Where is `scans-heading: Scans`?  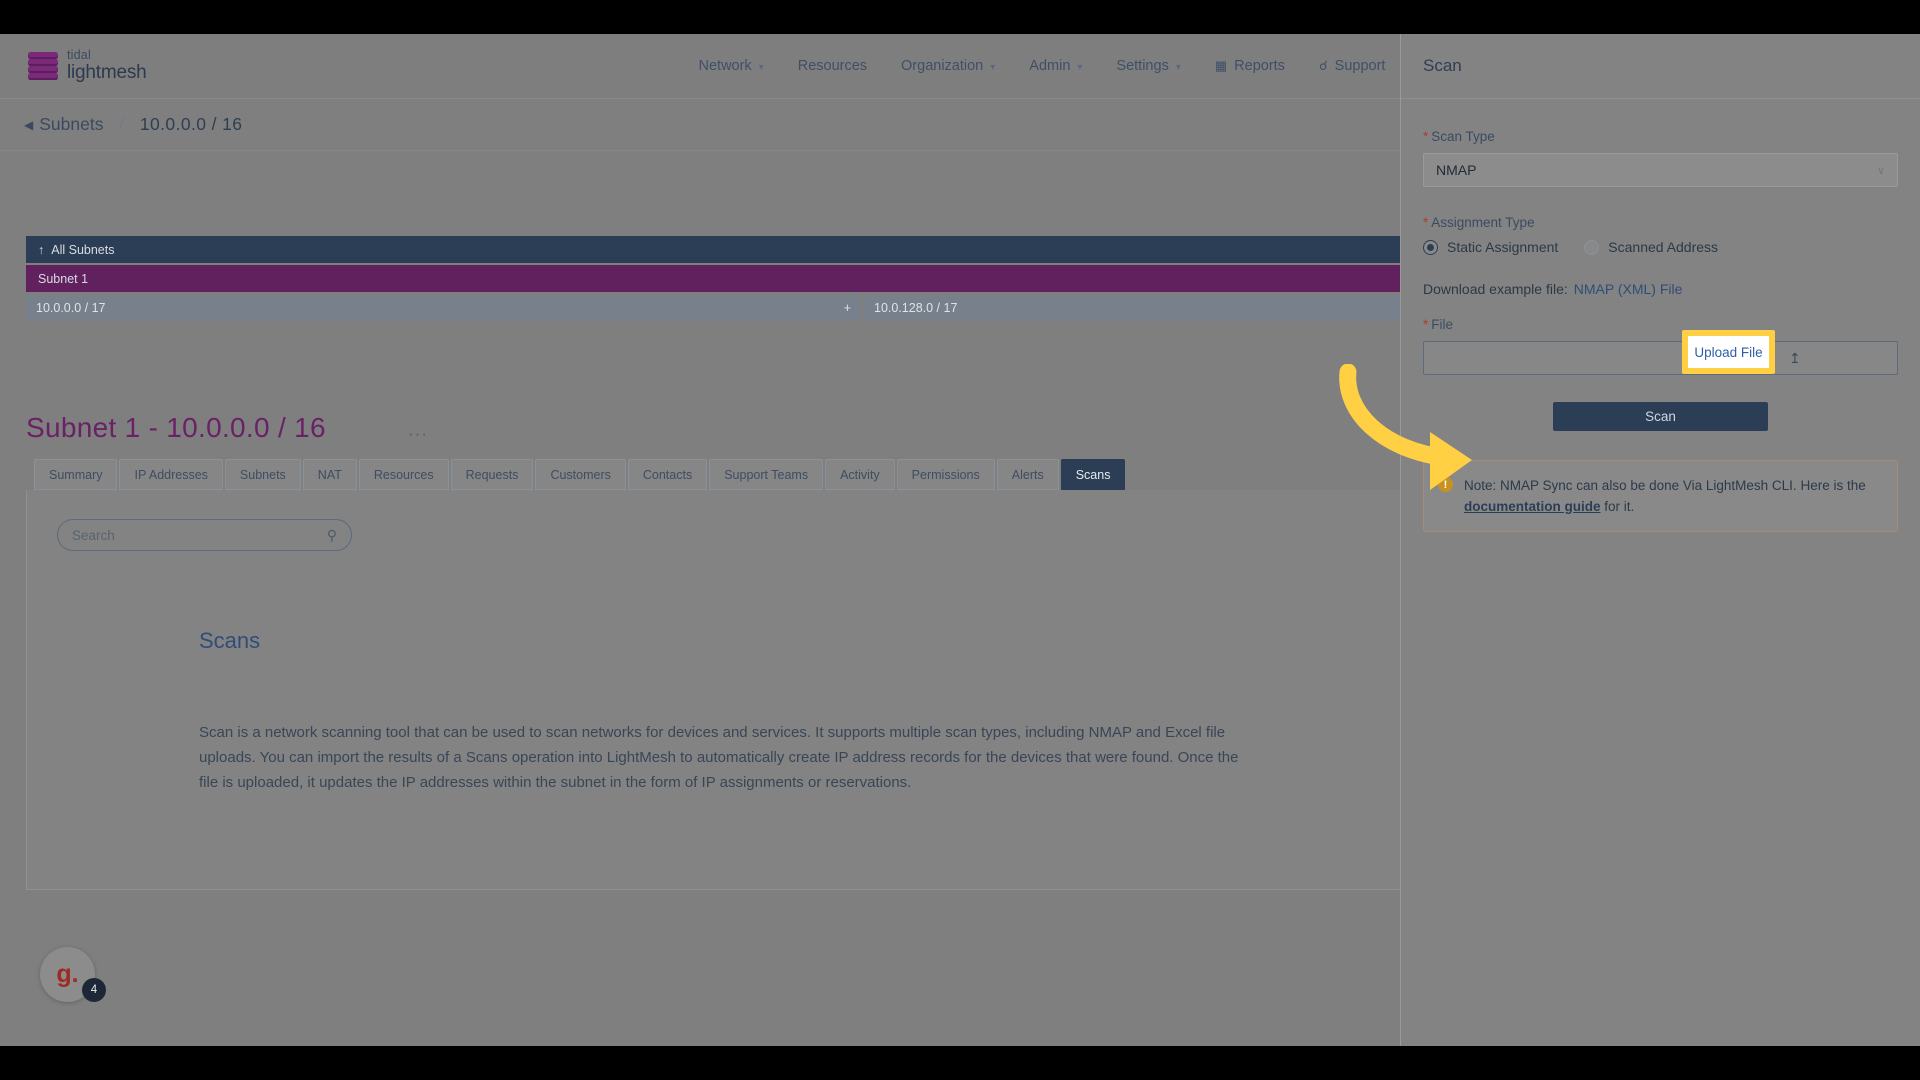 scans-heading: Scans is located at coordinates (230, 640).